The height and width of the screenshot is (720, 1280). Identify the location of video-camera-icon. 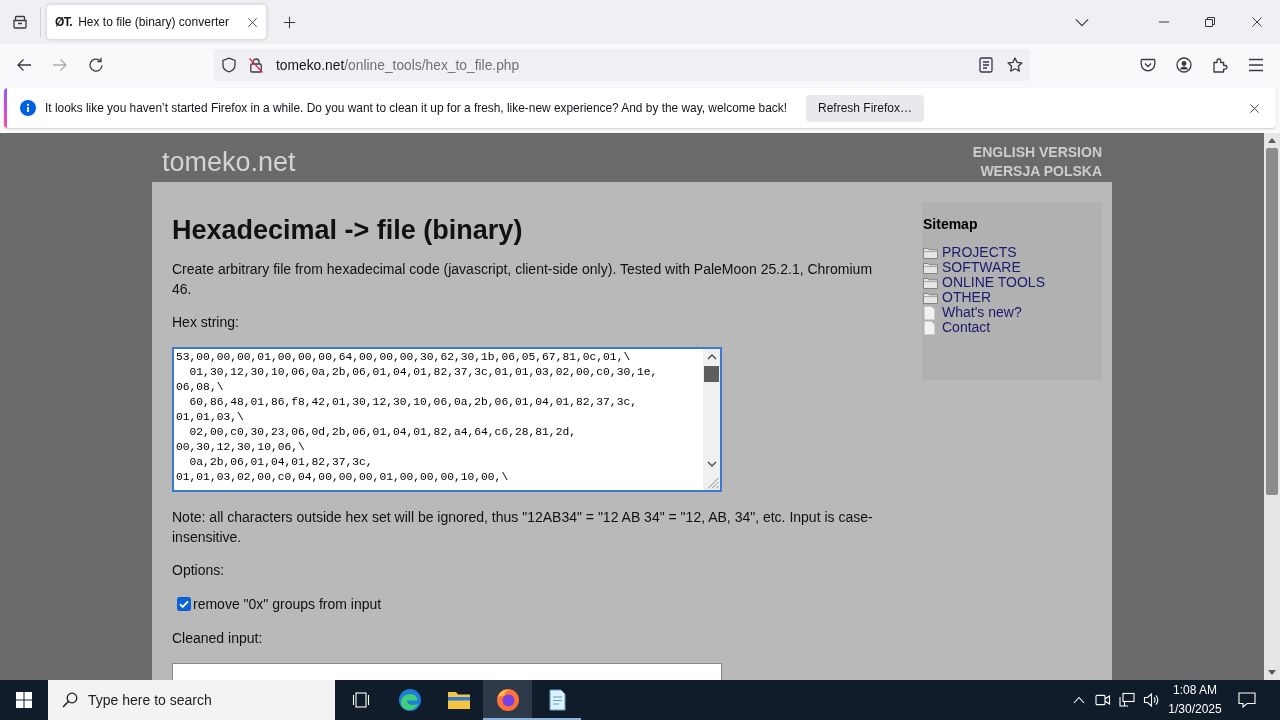
(1103, 700).